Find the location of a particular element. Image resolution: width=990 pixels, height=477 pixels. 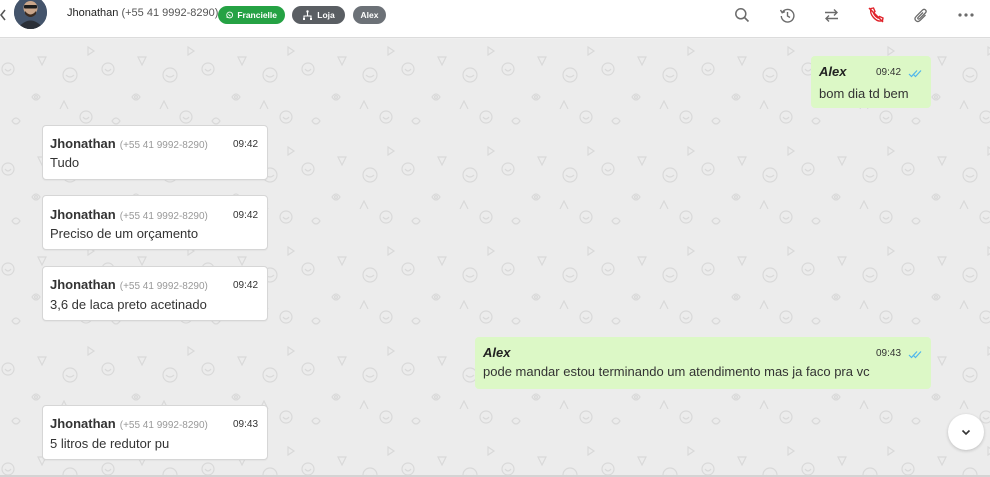

tag-label: Loja is located at coordinates (326, 15).